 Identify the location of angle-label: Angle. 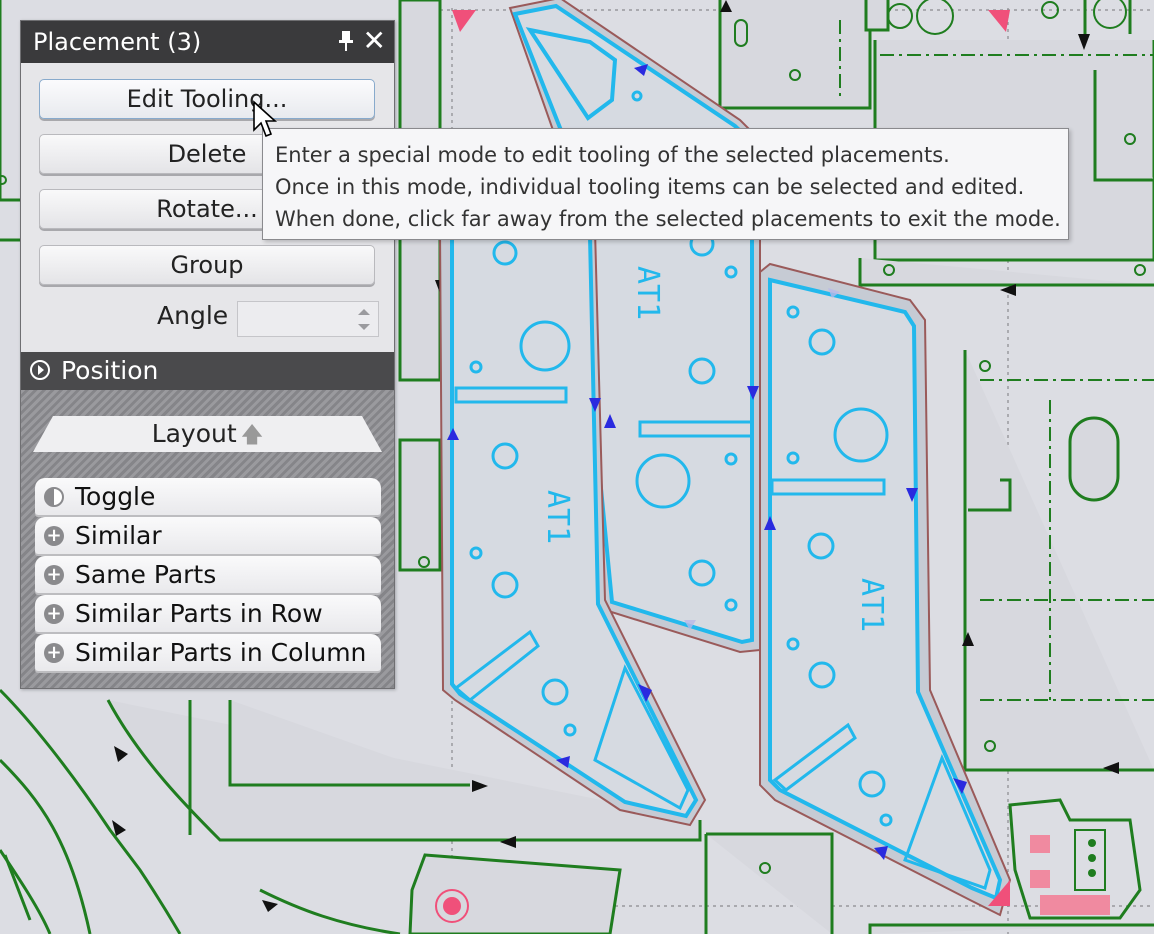
(193, 315).